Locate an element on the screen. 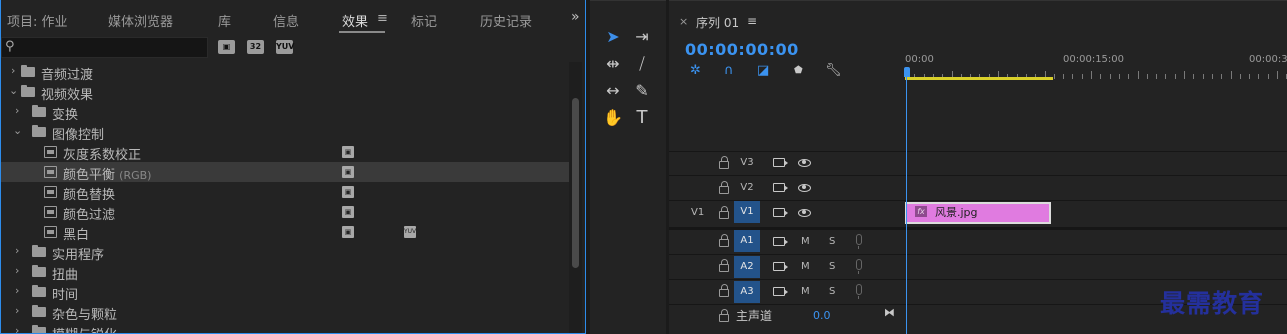  tab-library: 库 is located at coordinates (224, 20).